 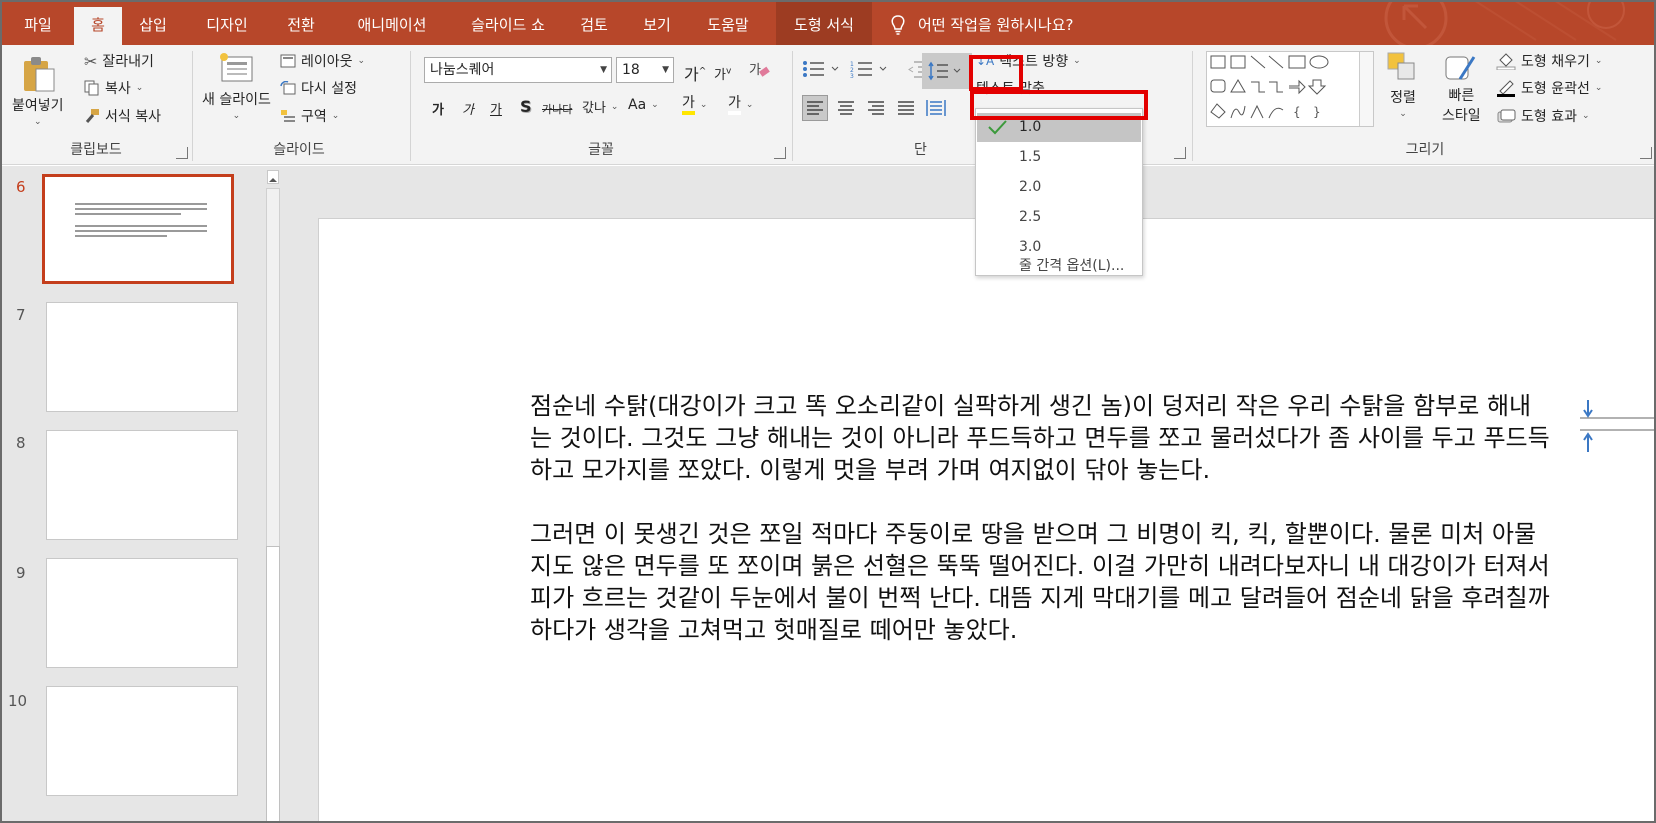 I want to click on scroll-up-icon, so click(x=273, y=177).